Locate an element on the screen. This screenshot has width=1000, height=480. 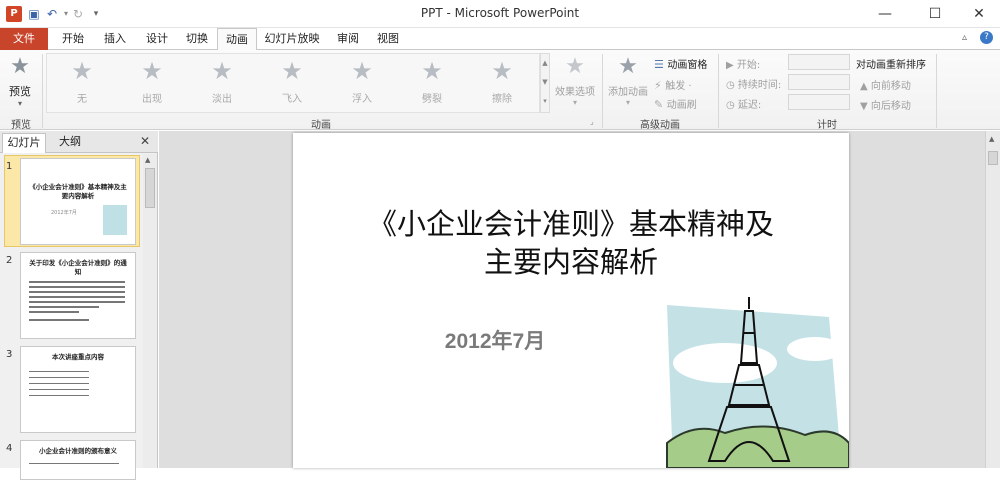
duration-spinner is located at coordinates (819, 82).